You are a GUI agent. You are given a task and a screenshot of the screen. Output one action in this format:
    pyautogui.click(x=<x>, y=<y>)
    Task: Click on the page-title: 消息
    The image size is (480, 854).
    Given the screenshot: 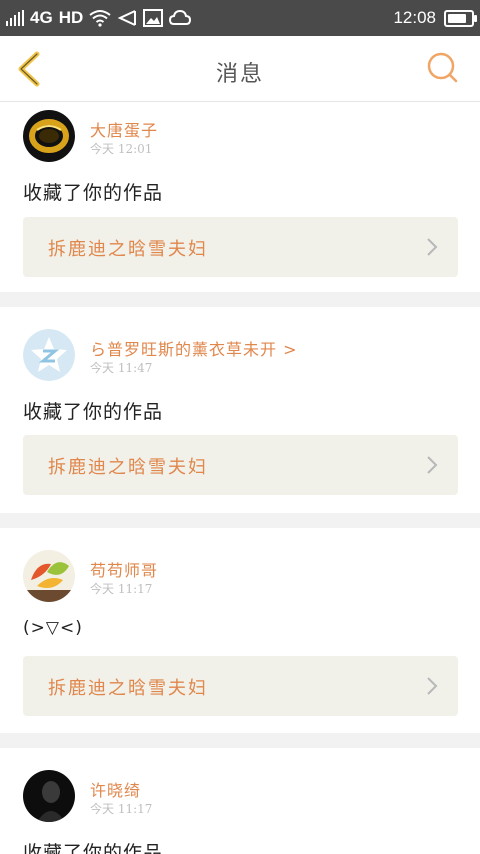 What is the action you would take?
    pyautogui.click(x=239, y=74)
    